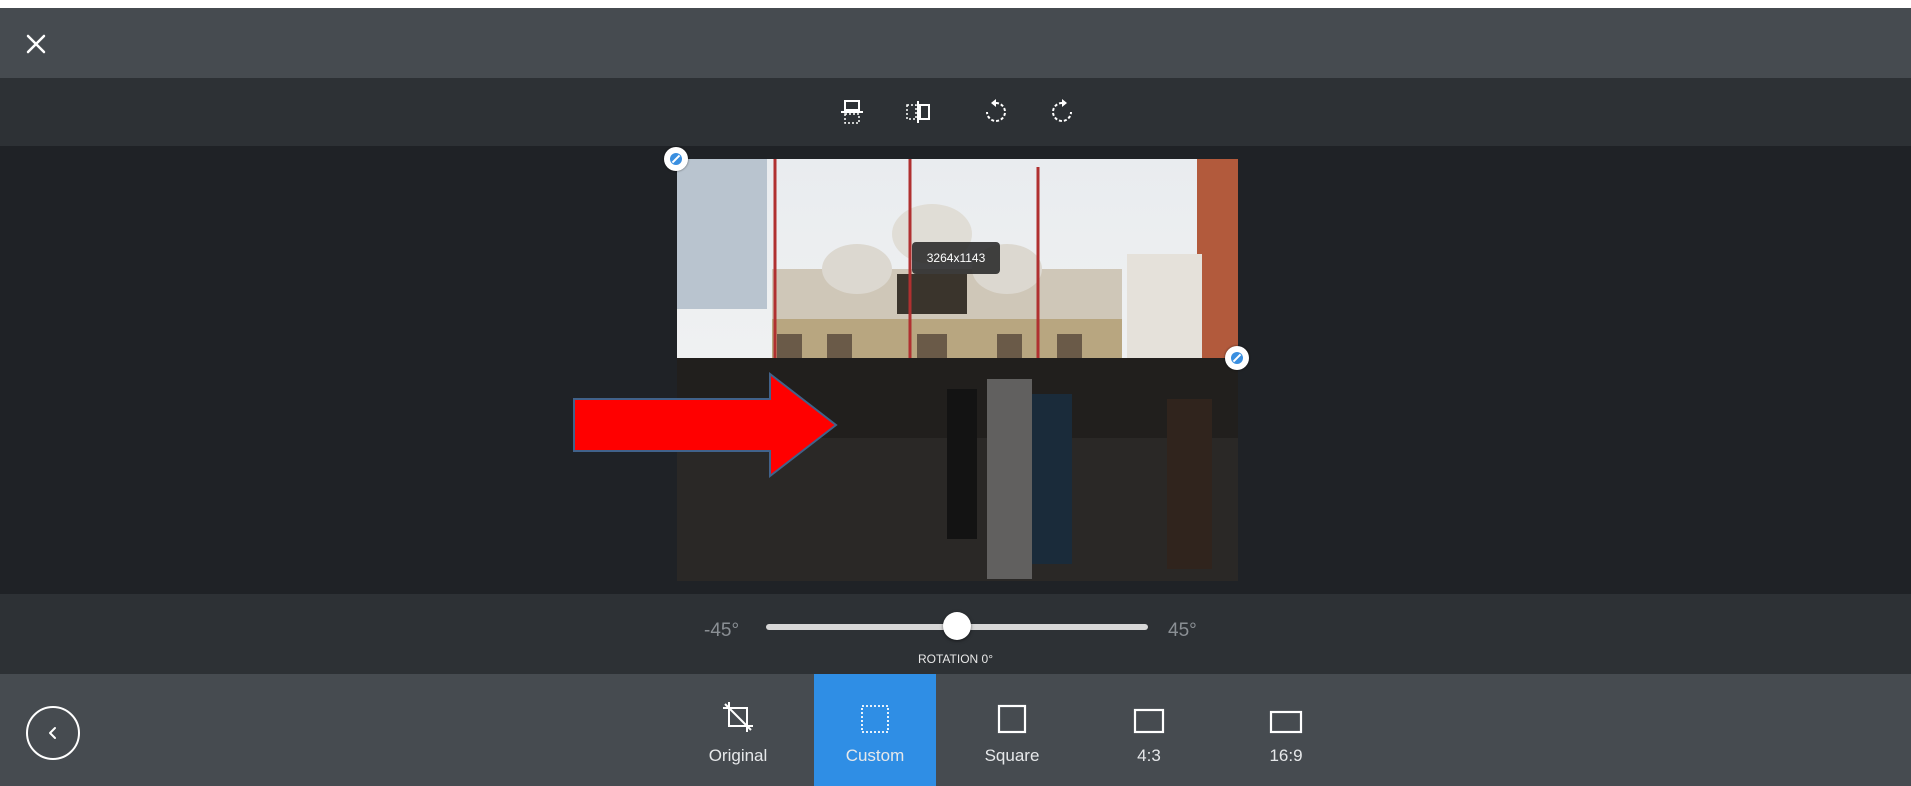 The width and height of the screenshot is (1911, 786). I want to click on rotation-panel: -45° 45° ROTATION 0°, so click(955, 634).